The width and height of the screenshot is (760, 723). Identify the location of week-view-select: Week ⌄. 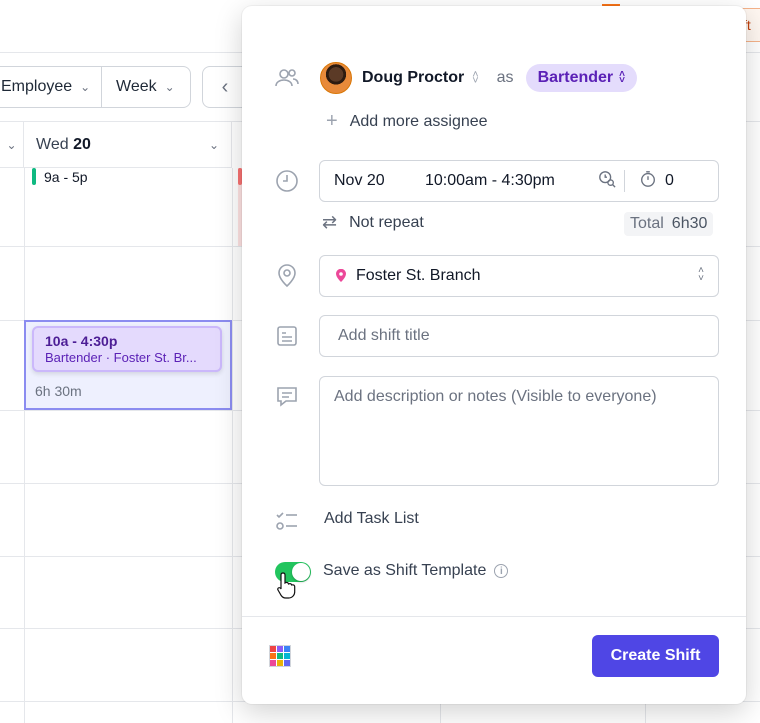
(146, 87).